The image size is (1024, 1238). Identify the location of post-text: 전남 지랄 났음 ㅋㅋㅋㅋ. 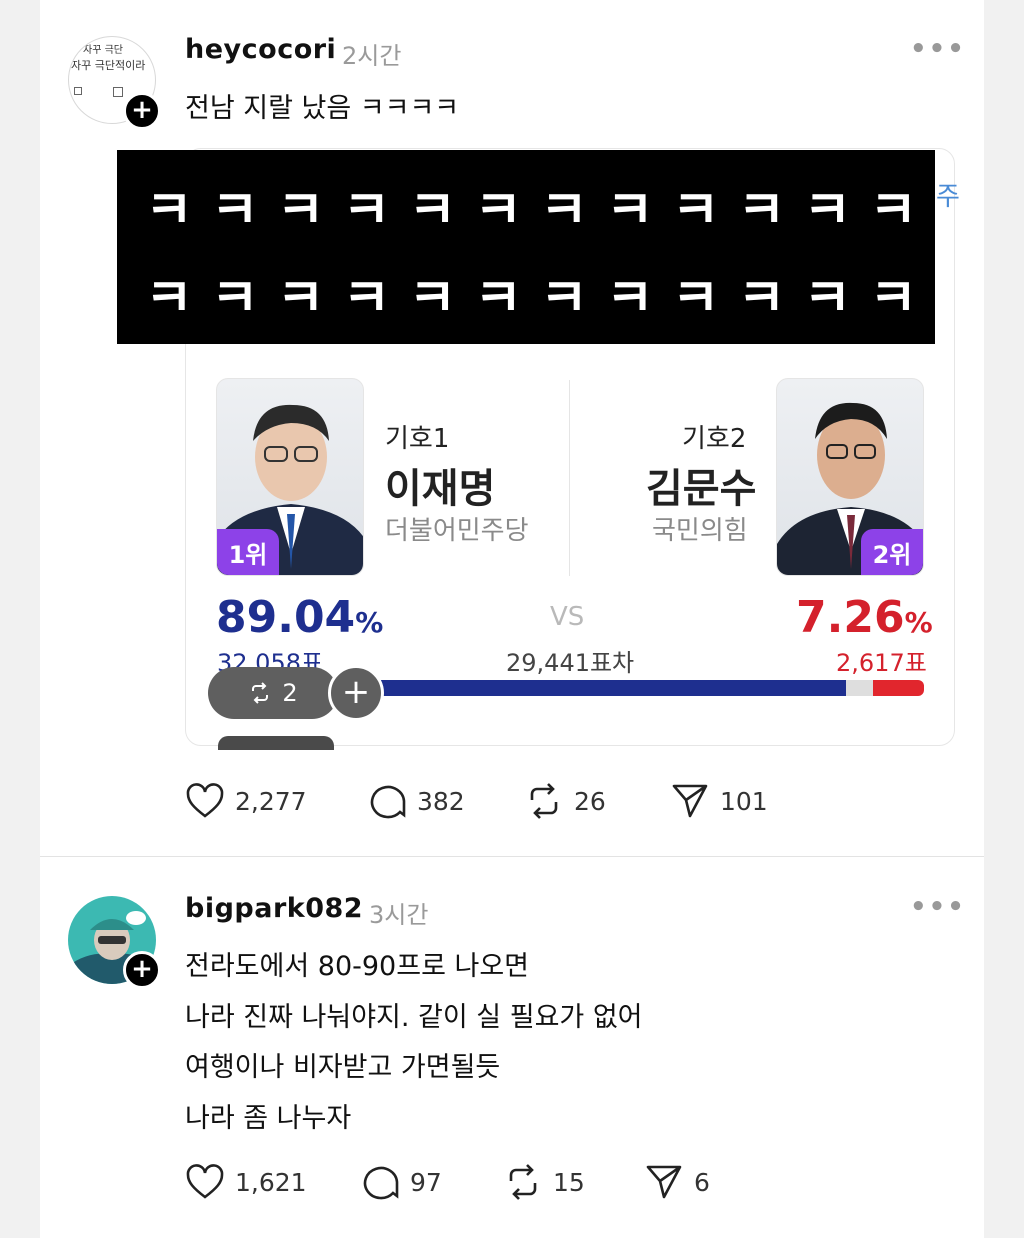
(322, 108).